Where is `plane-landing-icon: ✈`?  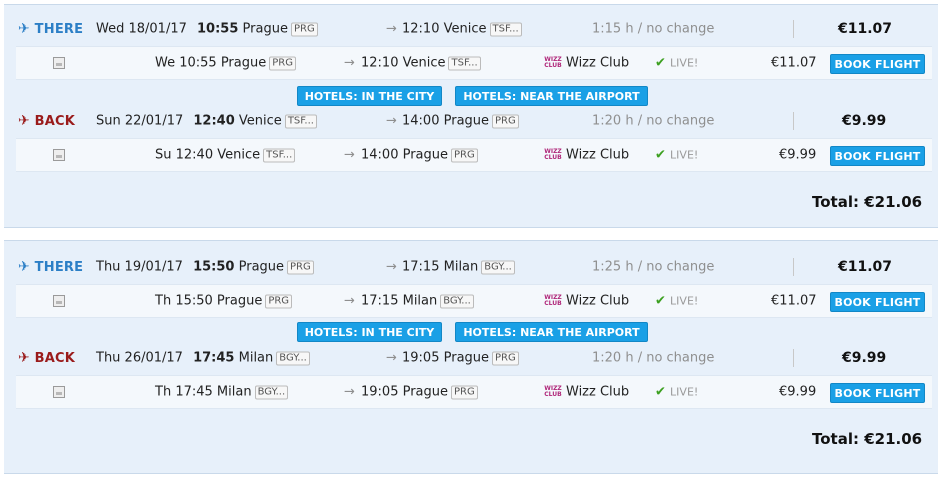
plane-landing-icon: ✈ is located at coordinates (24, 358).